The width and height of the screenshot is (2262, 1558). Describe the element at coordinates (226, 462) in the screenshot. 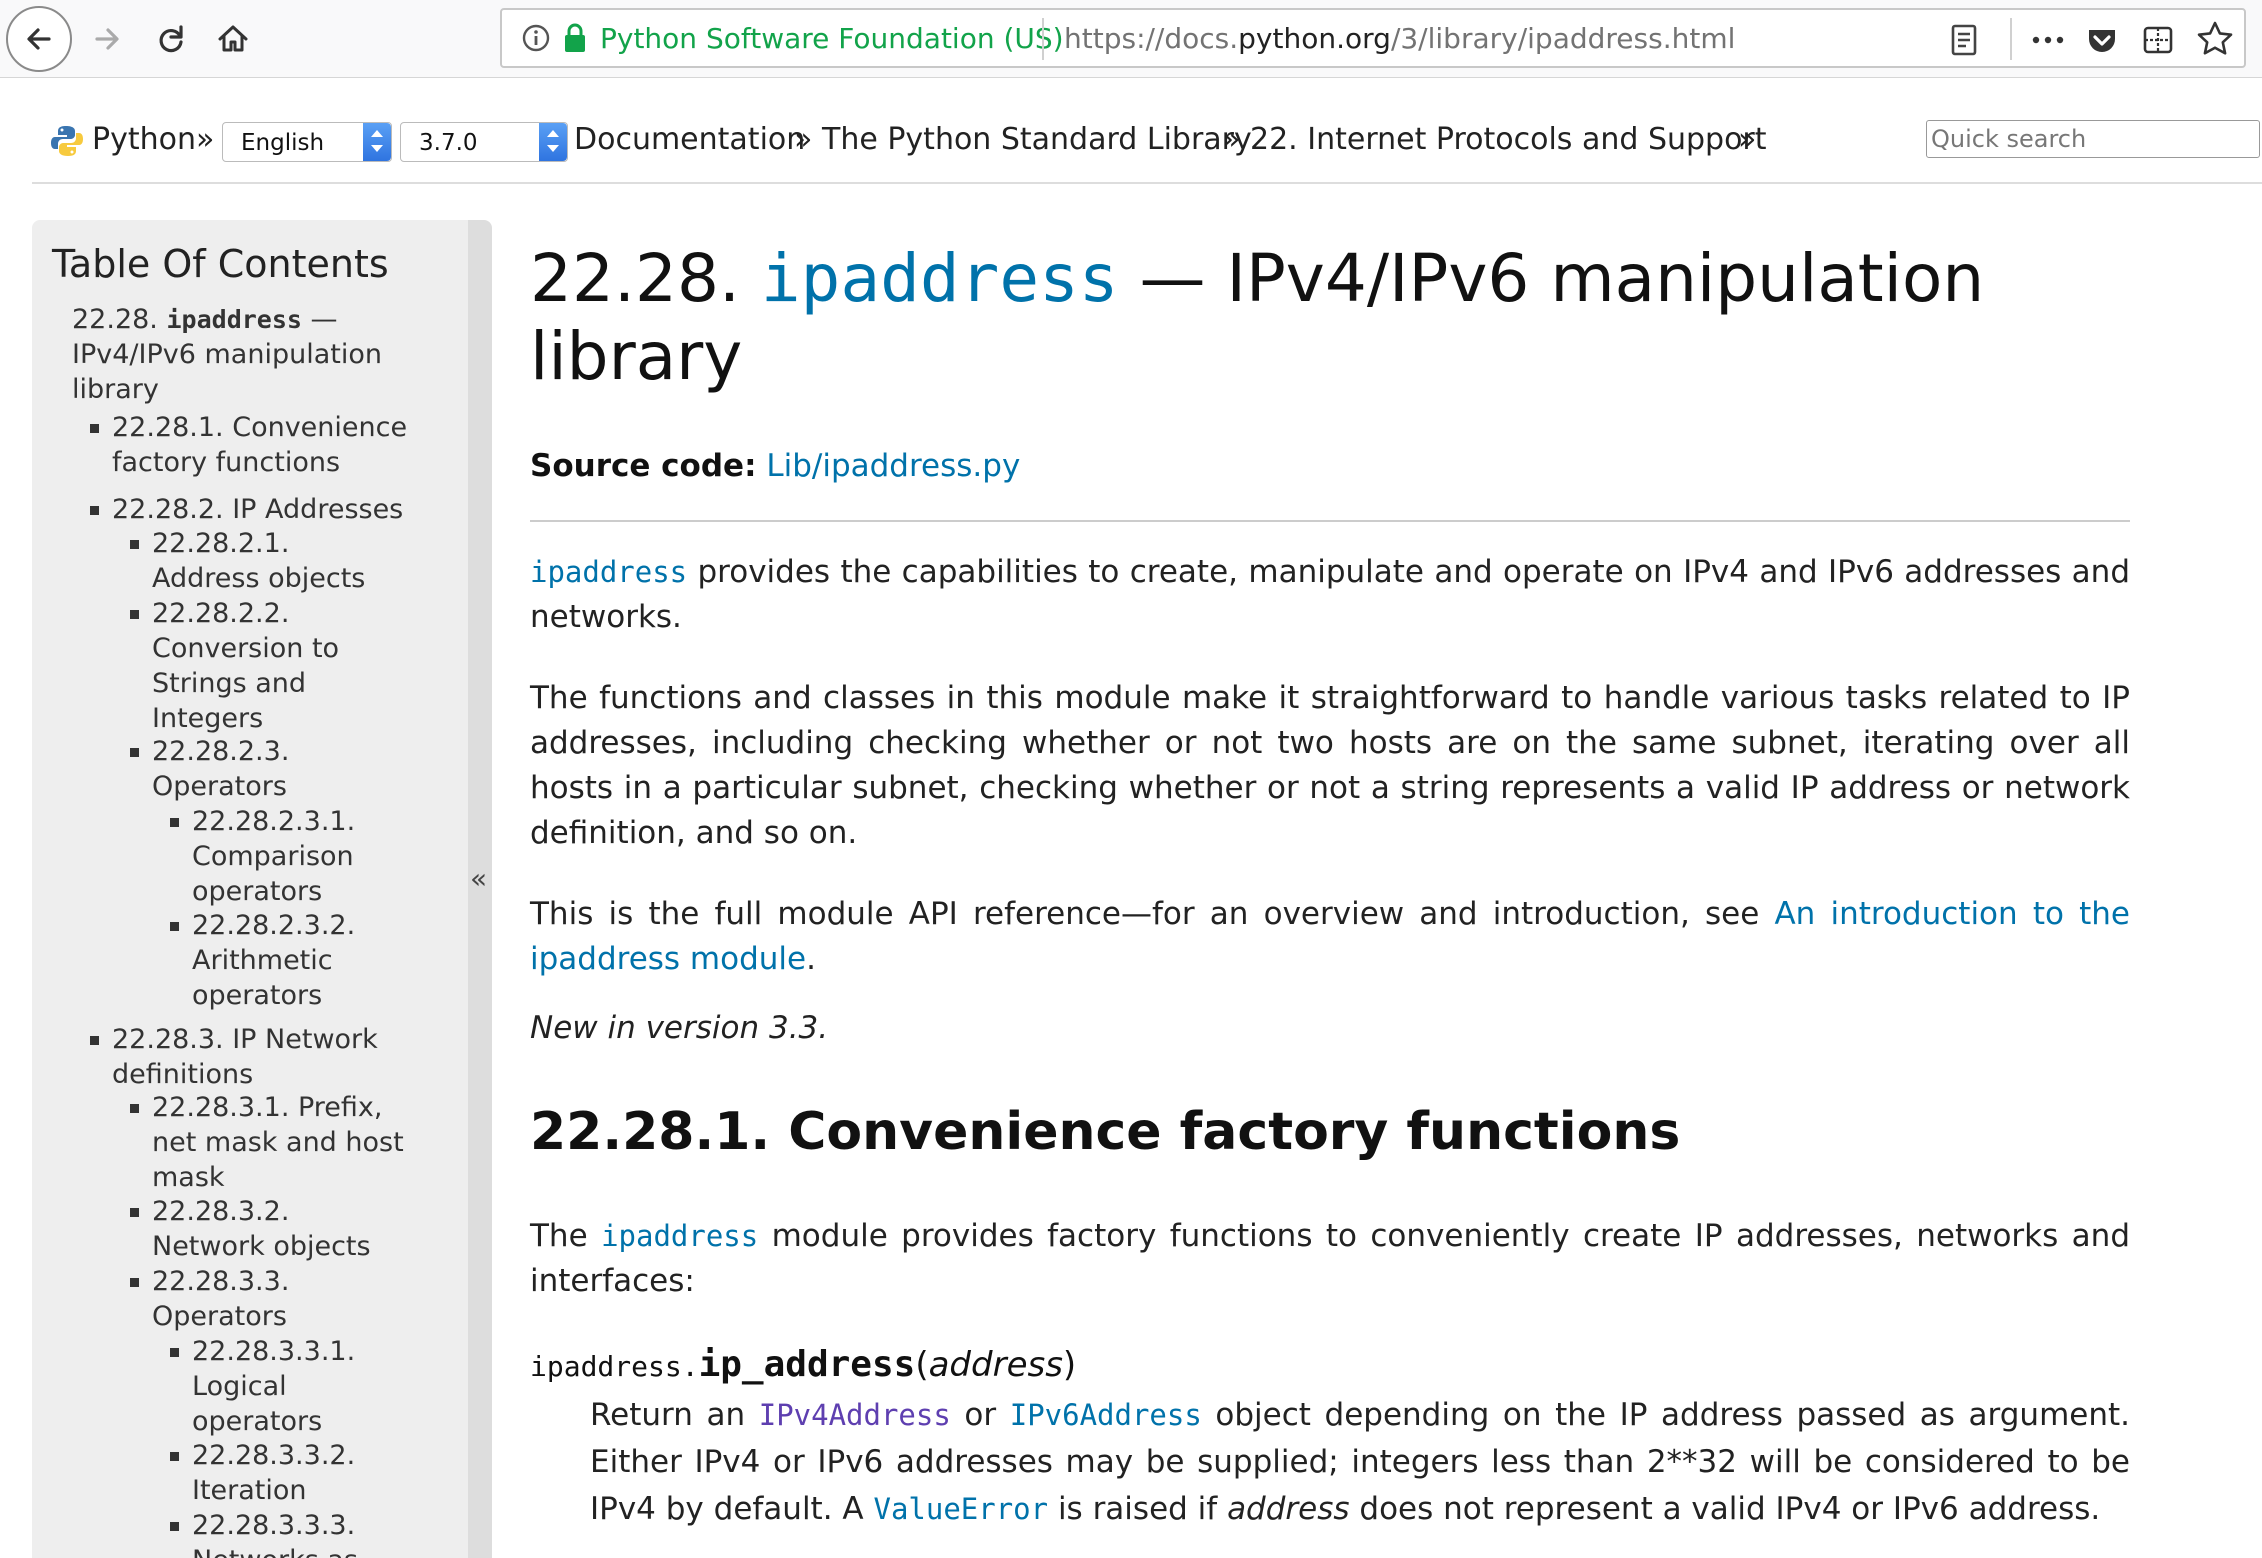

I see `toc-item-line: factory functions` at that location.